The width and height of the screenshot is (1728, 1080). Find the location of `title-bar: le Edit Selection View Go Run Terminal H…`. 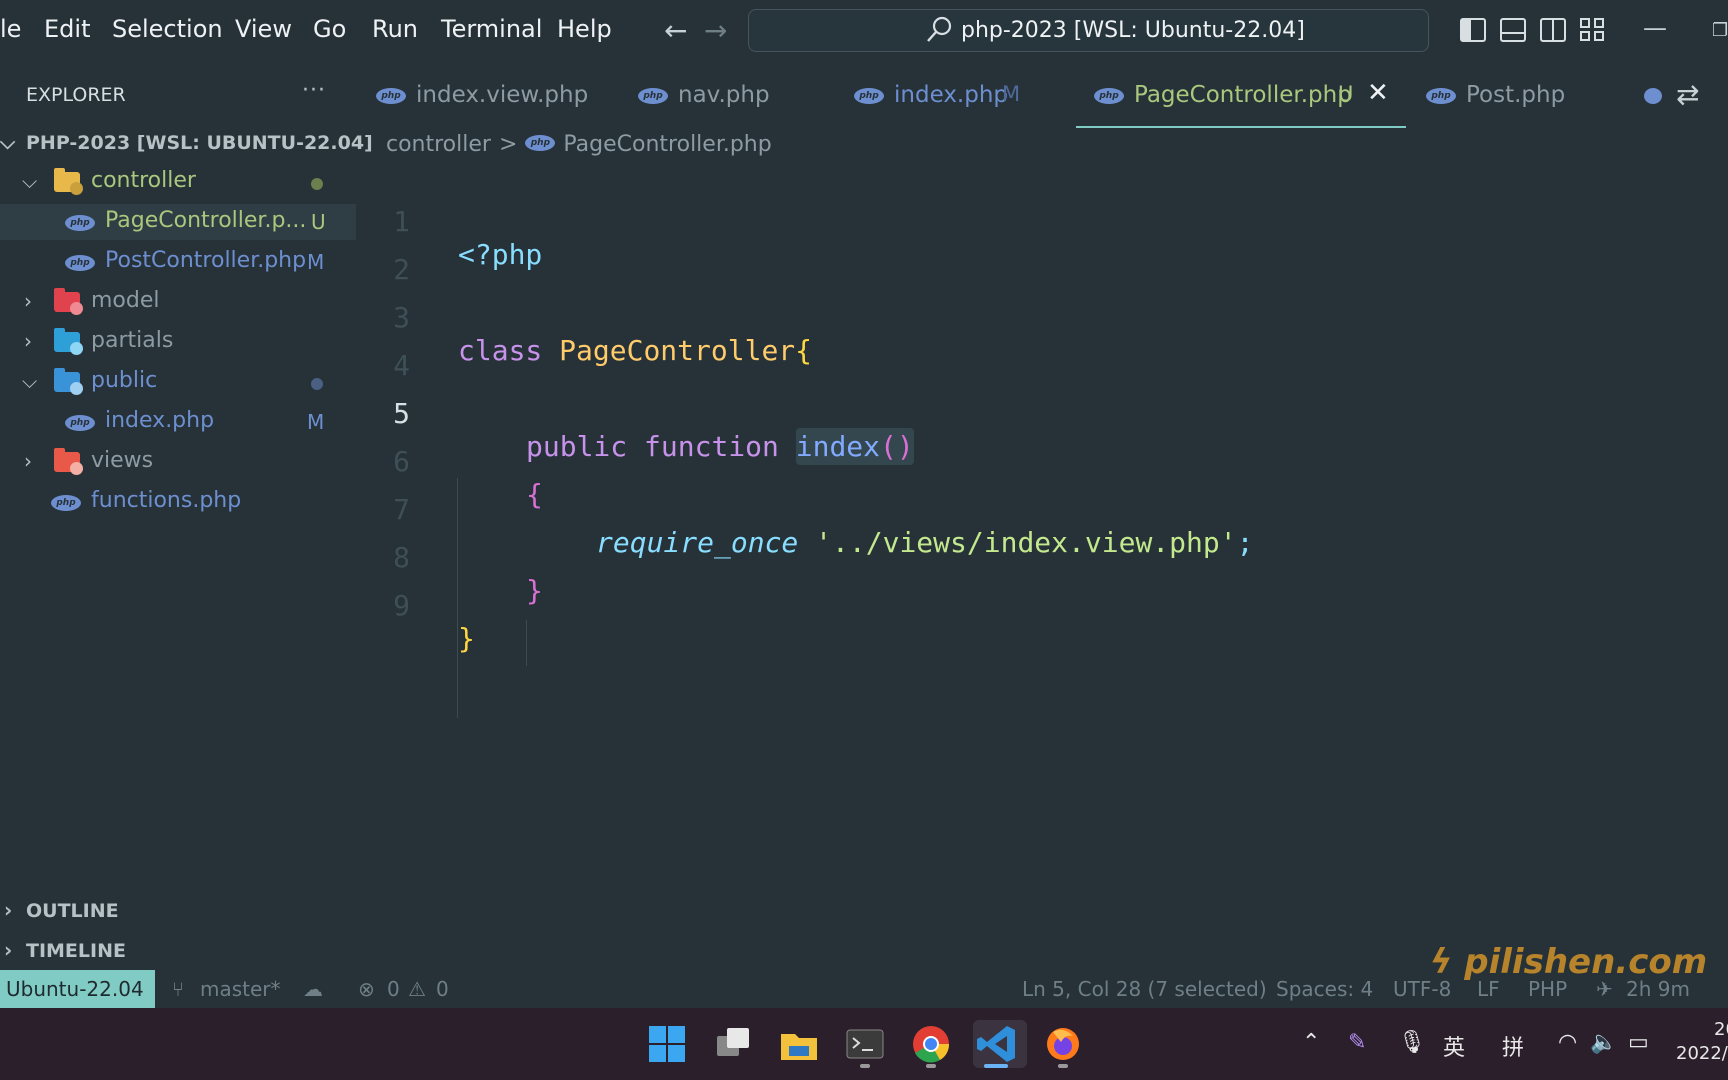

title-bar: le Edit Selection View Go Run Terminal H… is located at coordinates (864, 32).